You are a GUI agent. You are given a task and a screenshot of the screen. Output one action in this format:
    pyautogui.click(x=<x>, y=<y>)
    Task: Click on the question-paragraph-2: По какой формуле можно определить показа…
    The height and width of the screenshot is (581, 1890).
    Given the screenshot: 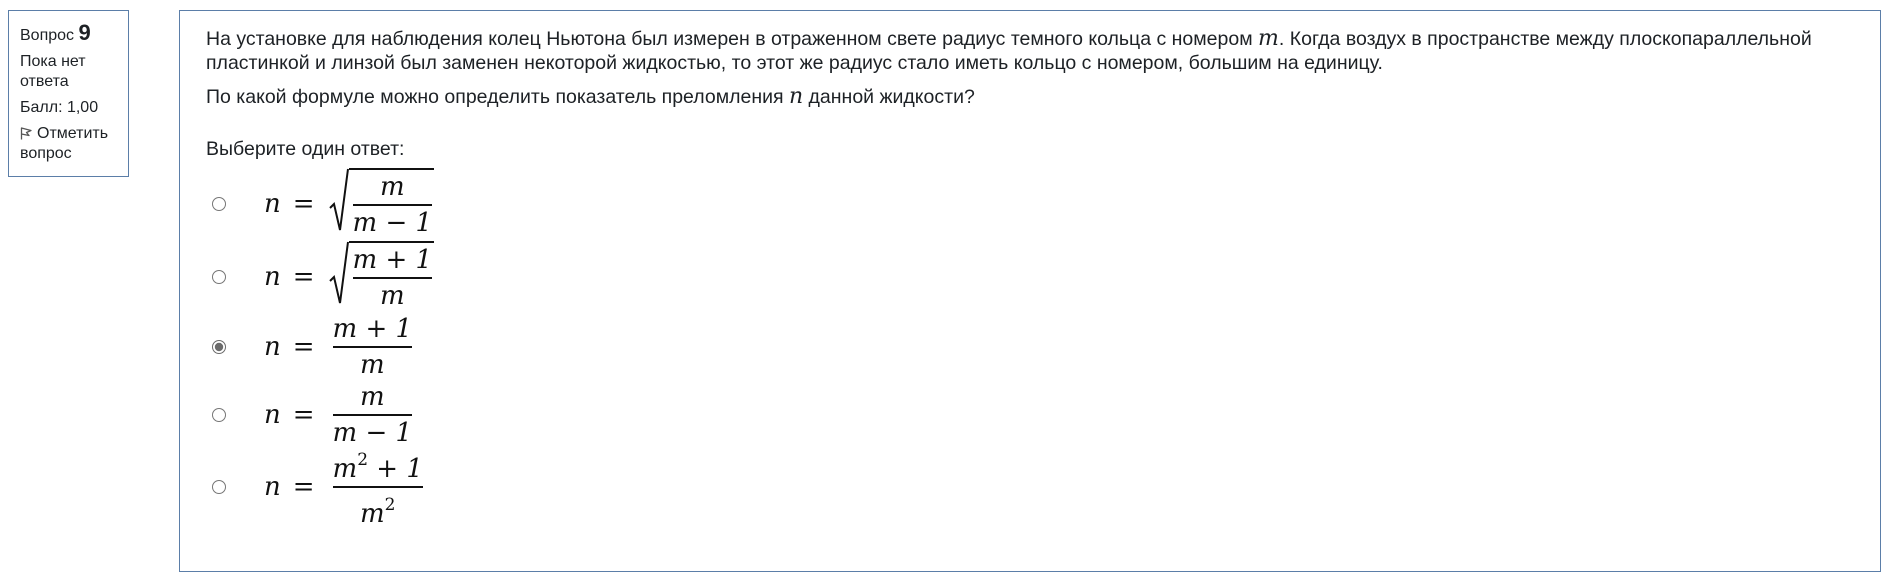 What is the action you would take?
    pyautogui.click(x=1030, y=97)
    